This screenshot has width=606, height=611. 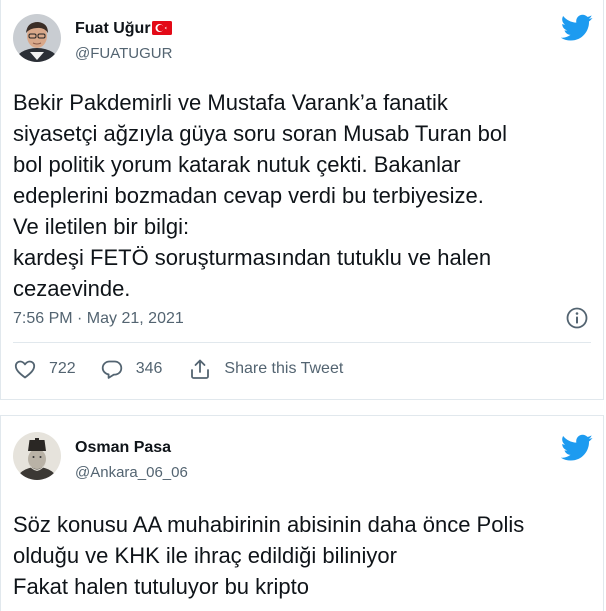 I want to click on like-count: 722, so click(x=62, y=368).